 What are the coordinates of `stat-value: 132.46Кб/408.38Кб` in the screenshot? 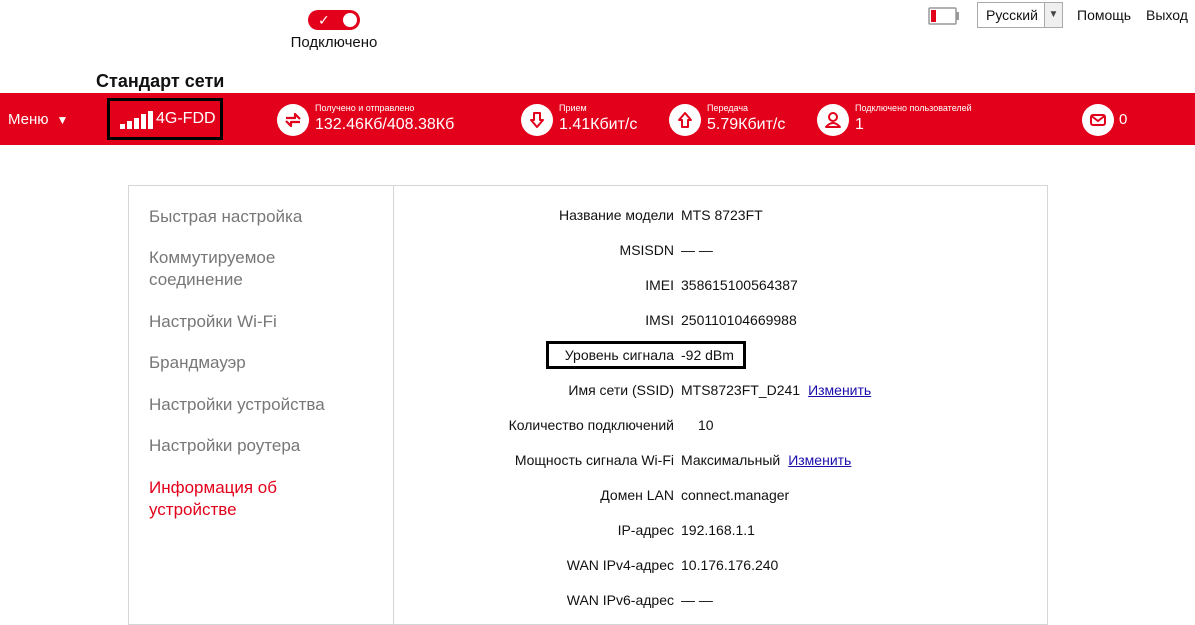 It's located at (385, 124).